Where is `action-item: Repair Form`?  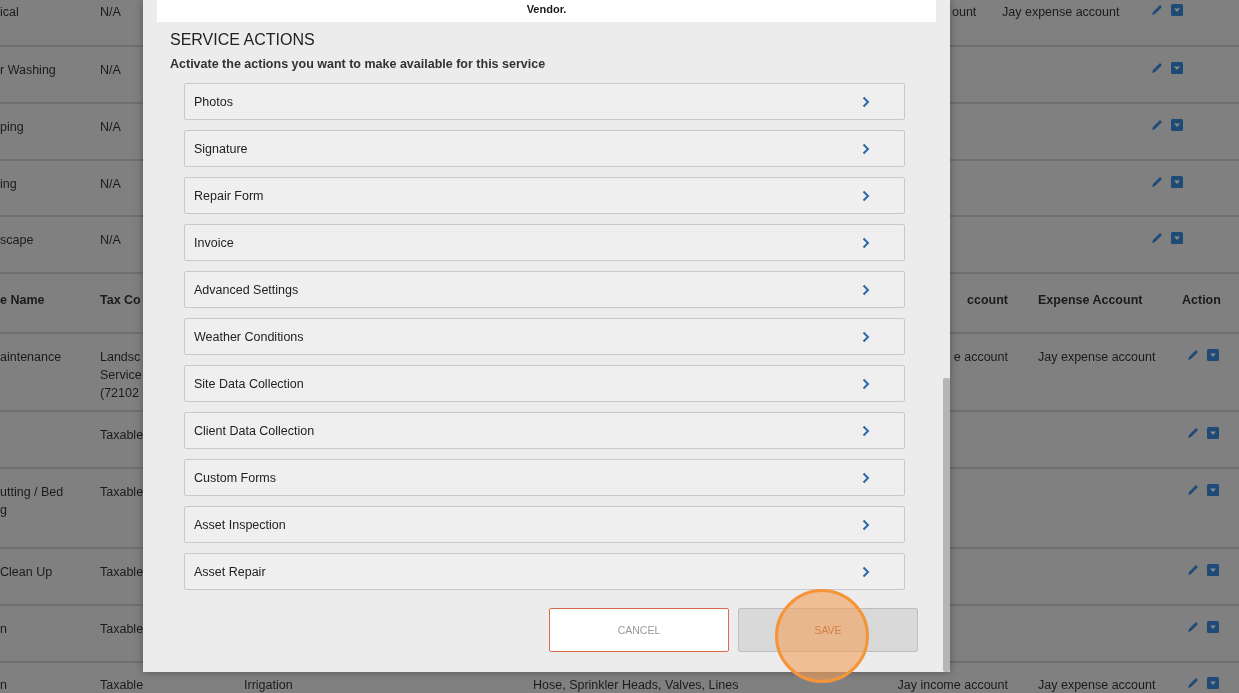 action-item: Repair Form is located at coordinates (544, 195).